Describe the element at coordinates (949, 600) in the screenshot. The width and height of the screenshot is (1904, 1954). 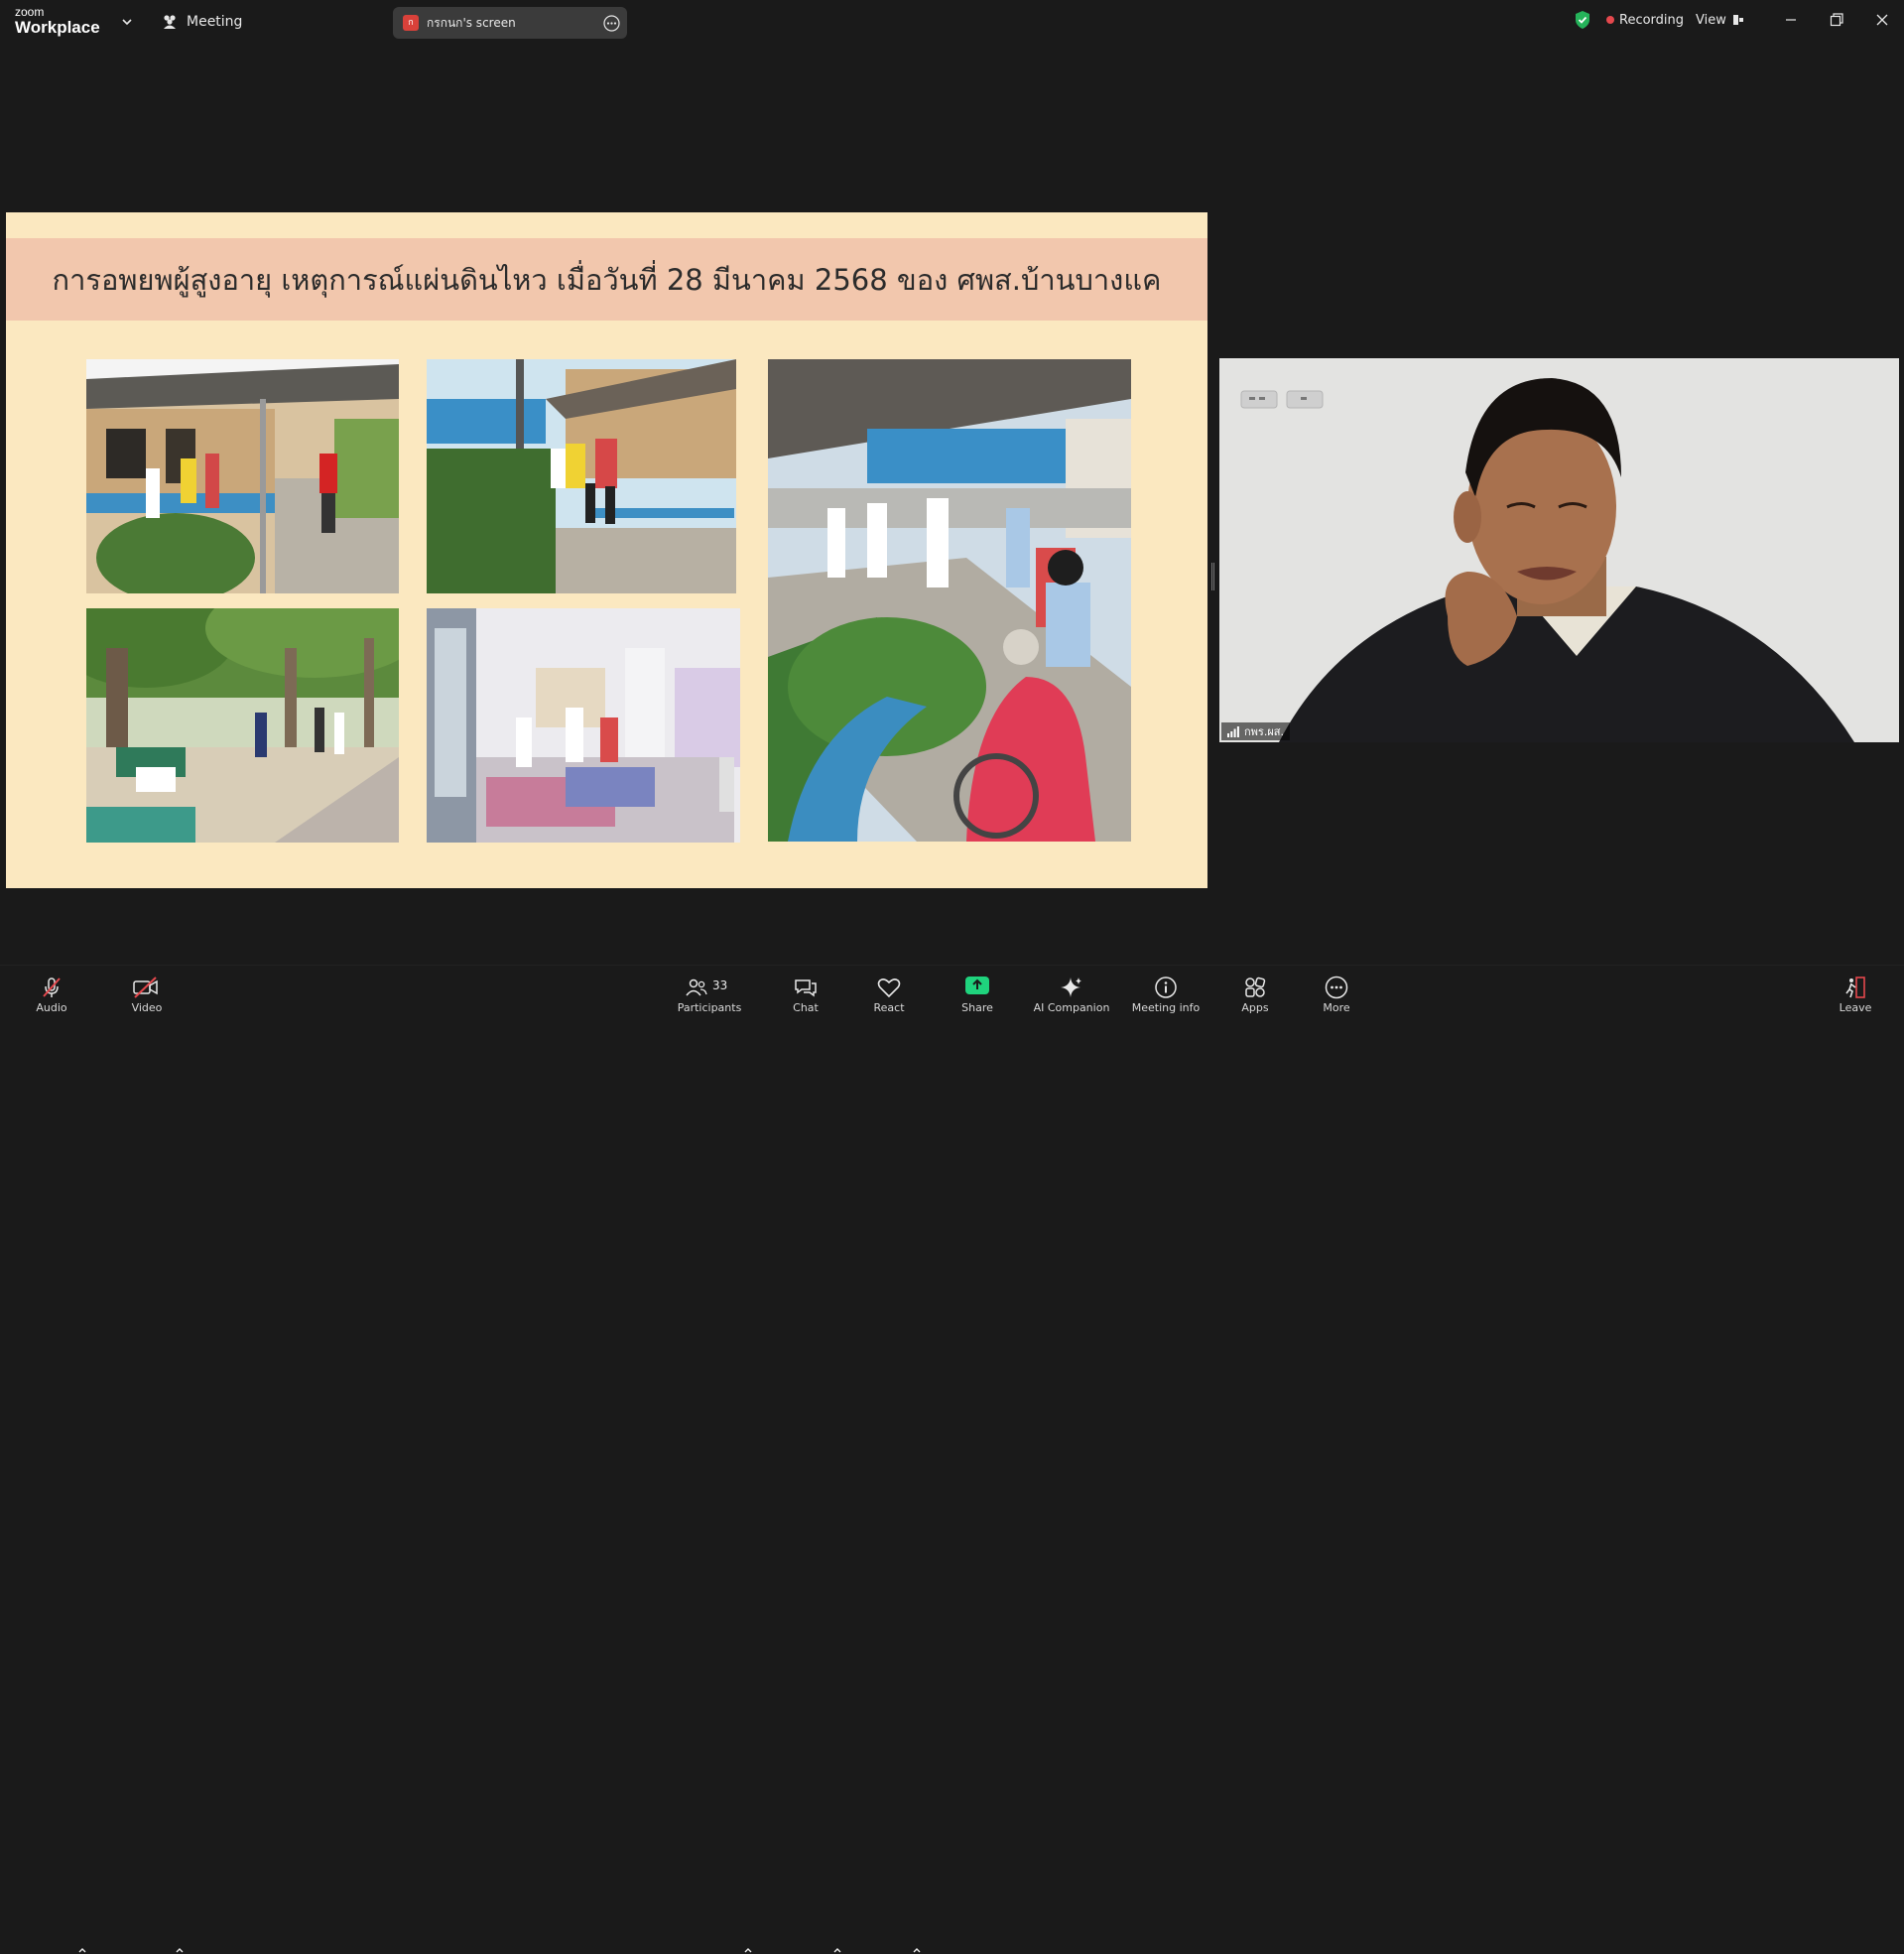
I see `slide-photo-wheelchair` at that location.